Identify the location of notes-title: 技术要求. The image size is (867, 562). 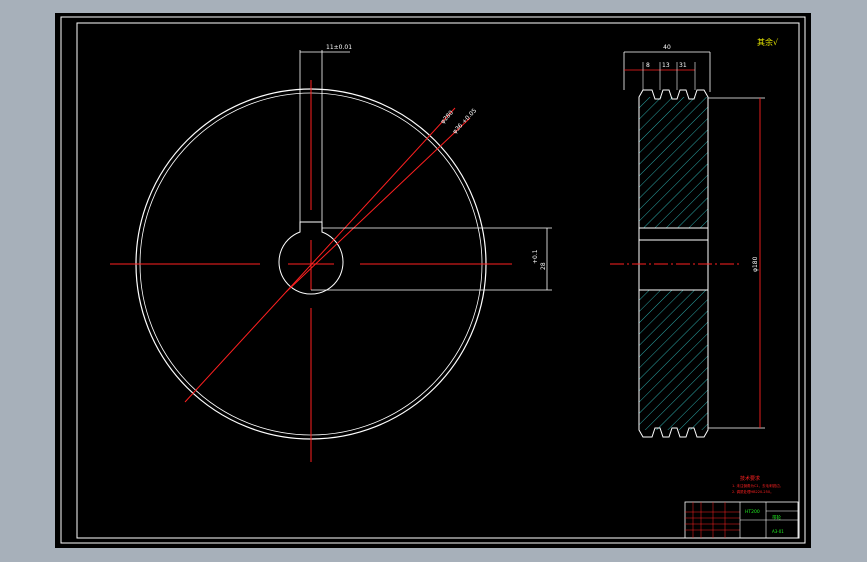
(750, 478).